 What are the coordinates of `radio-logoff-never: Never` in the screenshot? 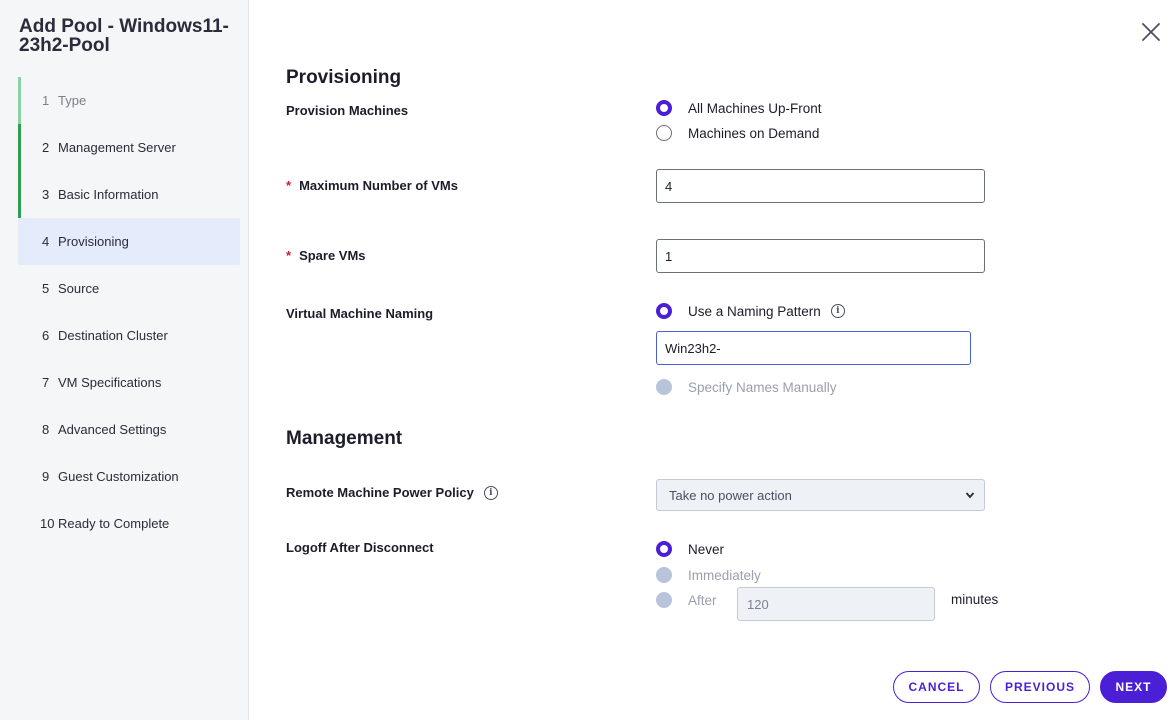 It's located at (690, 549).